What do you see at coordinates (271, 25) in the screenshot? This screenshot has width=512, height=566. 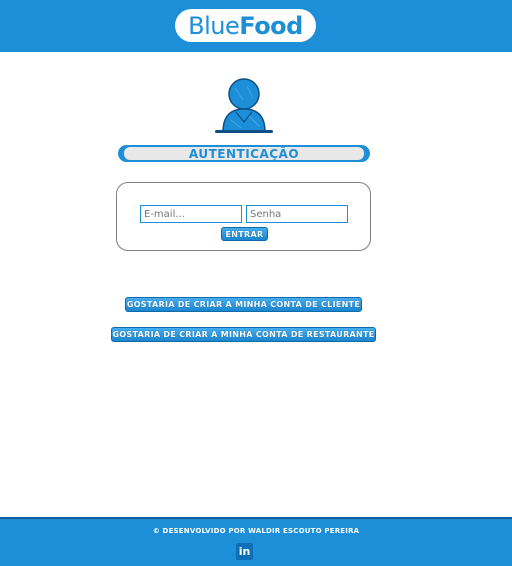 I see `logo-text-food: Food` at bounding box center [271, 25].